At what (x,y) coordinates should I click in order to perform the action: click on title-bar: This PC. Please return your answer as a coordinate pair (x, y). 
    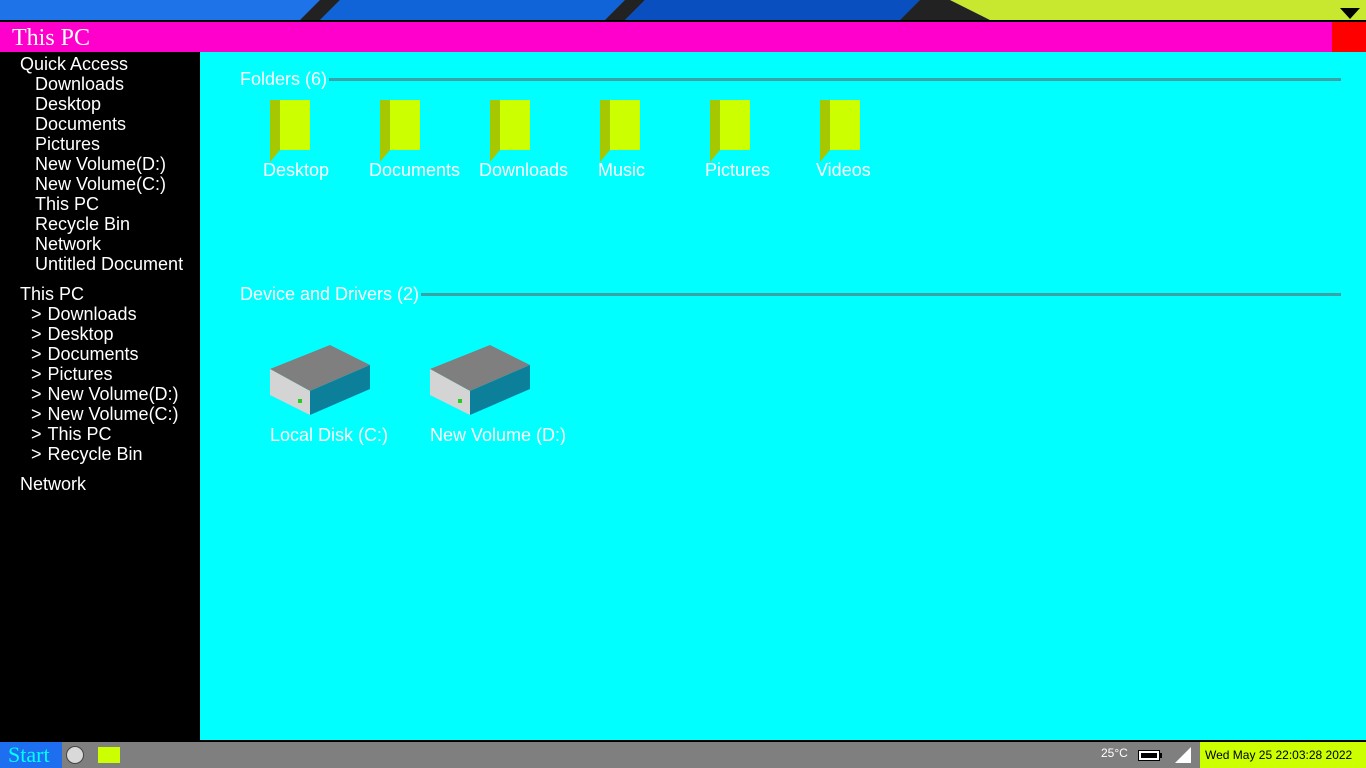
    Looking at the image, I should click on (683, 36).